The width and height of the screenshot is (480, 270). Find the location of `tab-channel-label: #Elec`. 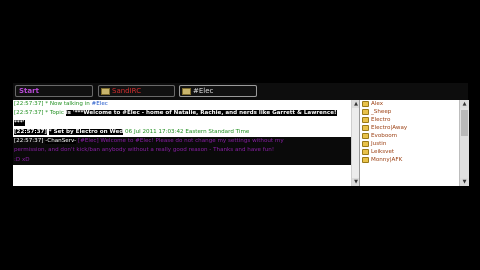

tab-channel-label: #Elec is located at coordinates (203, 91).